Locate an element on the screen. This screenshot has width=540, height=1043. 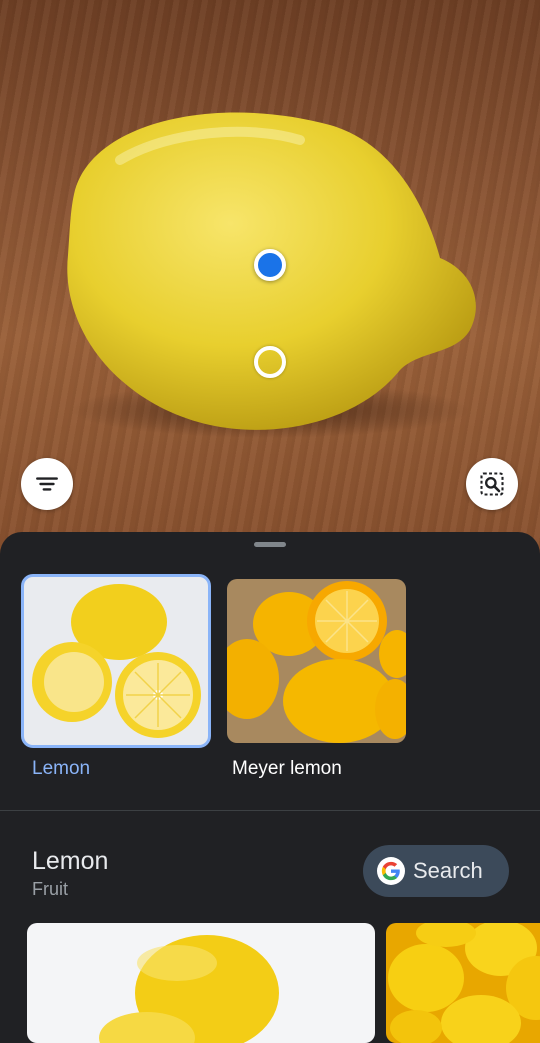
entity-subtitle: Fruit is located at coordinates (50, 889).